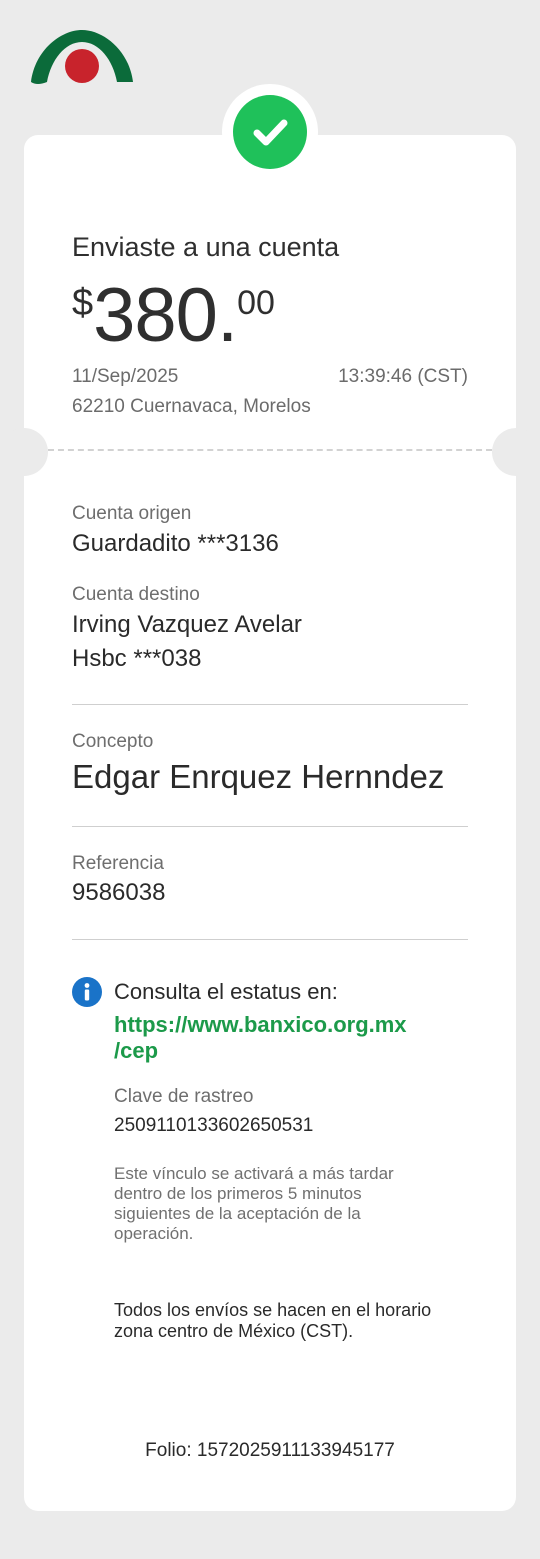  I want to click on ticket-notch-left, so click(24, 452).